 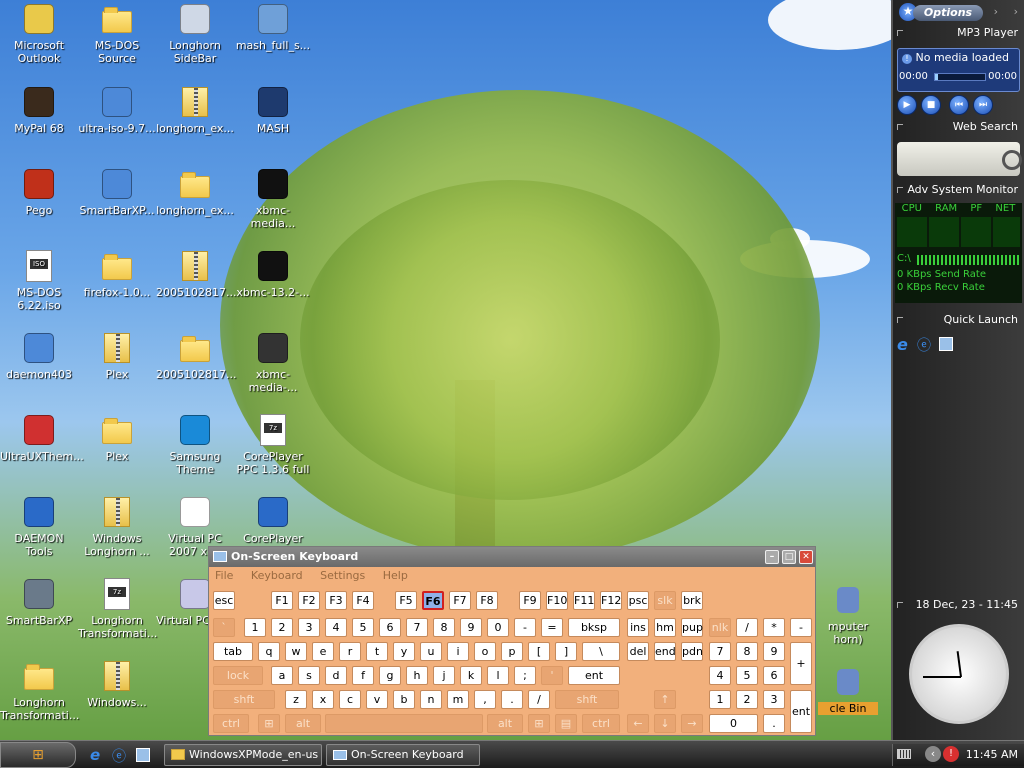 What do you see at coordinates (309, 675) in the screenshot?
I see `key-s: s` at bounding box center [309, 675].